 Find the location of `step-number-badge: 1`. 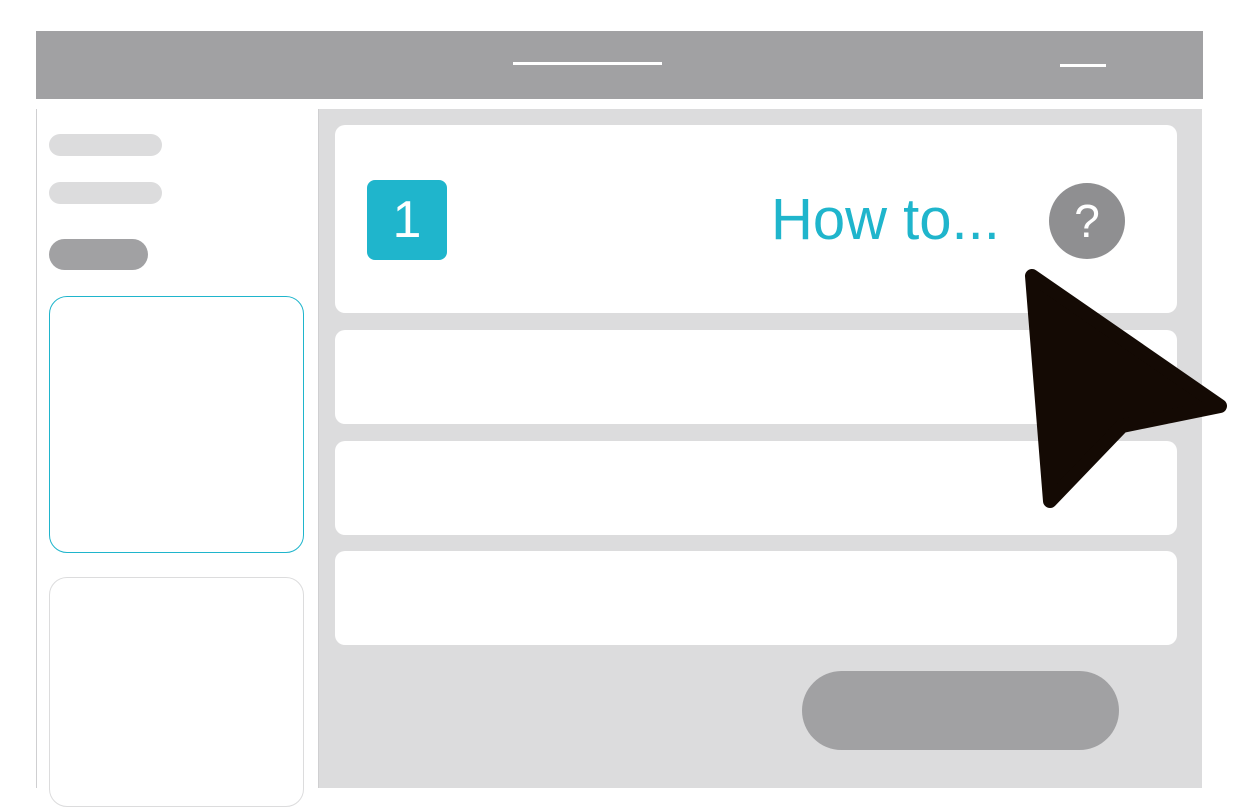

step-number-badge: 1 is located at coordinates (407, 220).